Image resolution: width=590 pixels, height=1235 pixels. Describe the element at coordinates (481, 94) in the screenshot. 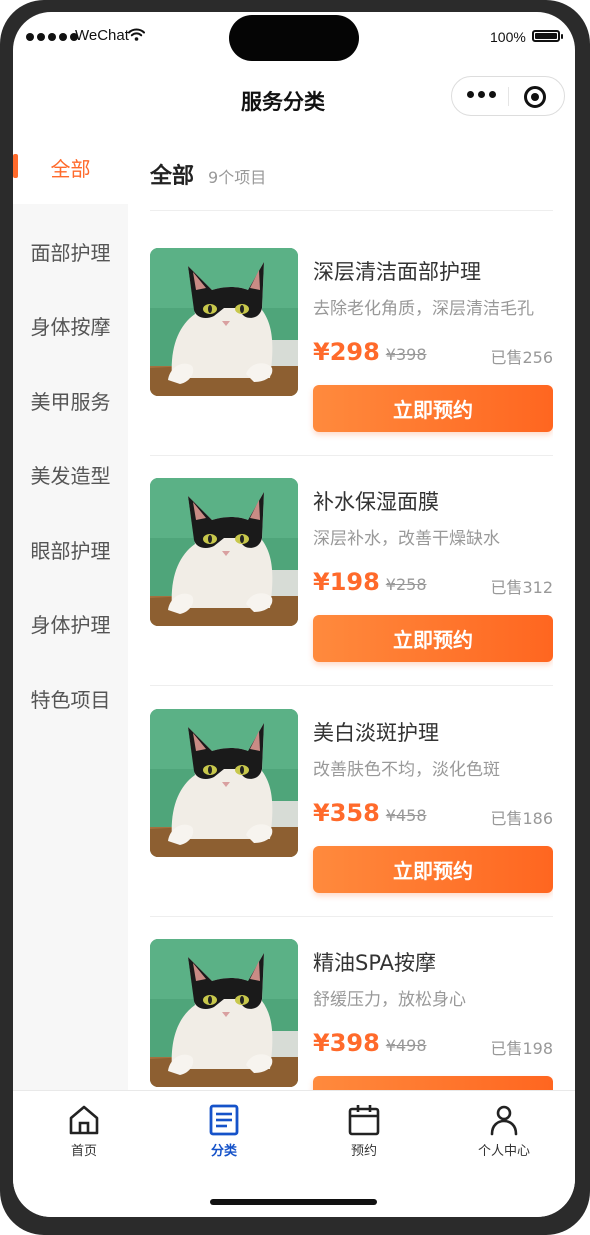

I see `more-icon` at that location.